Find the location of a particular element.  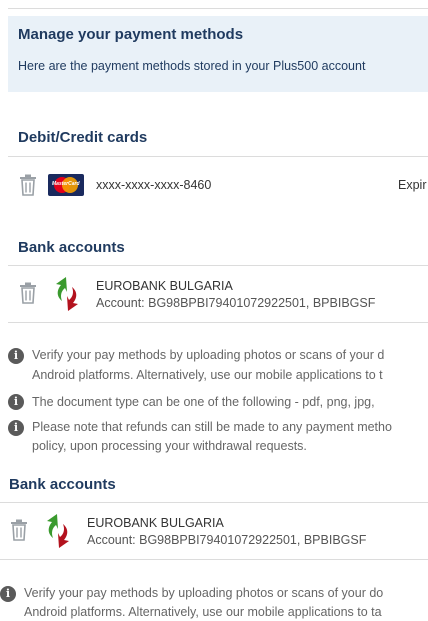

card-number: xxxx-xxxx-xxxx-8460 is located at coordinates (154, 185).